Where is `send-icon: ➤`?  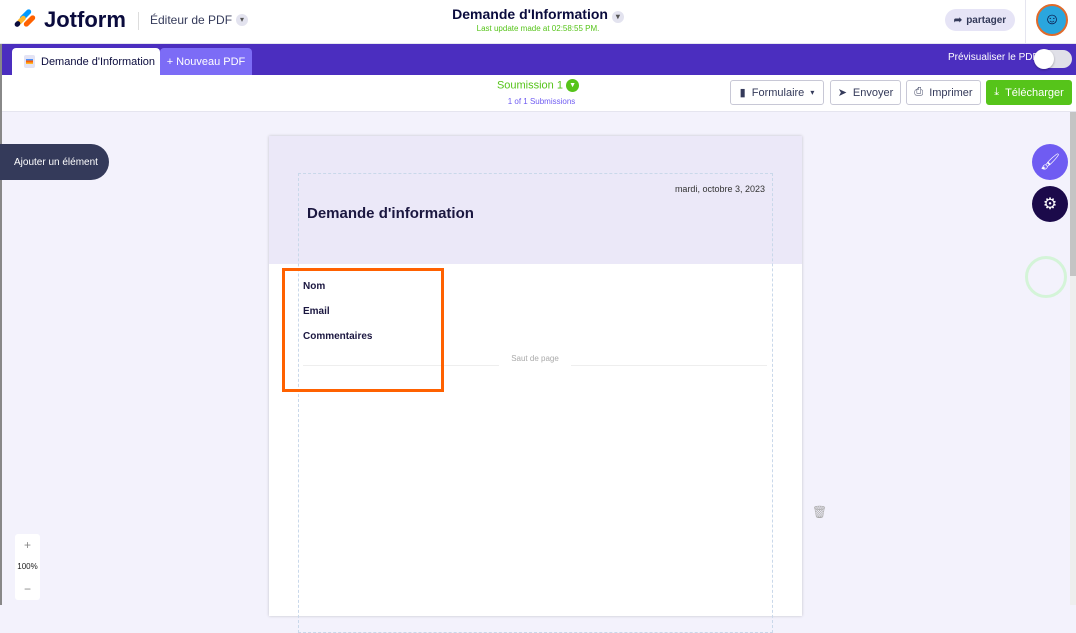 send-icon: ➤ is located at coordinates (842, 93).